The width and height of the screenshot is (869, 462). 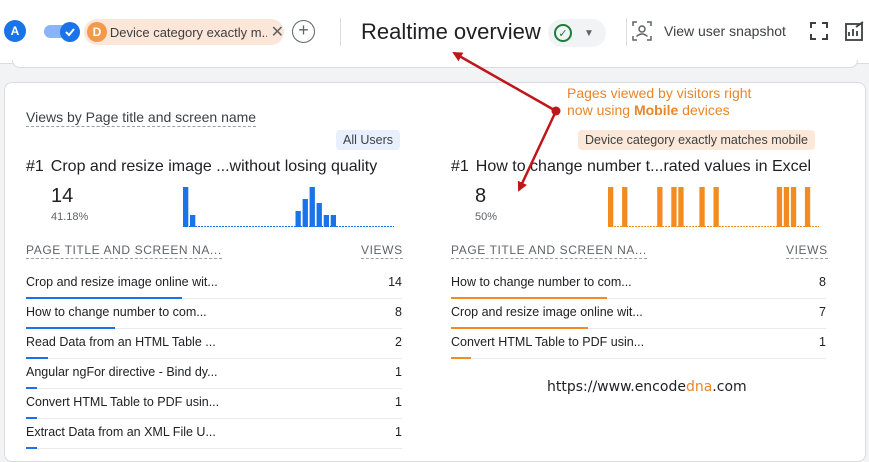 I want to click on left-table-row: How to change number to com... 8, so click(x=214, y=314).